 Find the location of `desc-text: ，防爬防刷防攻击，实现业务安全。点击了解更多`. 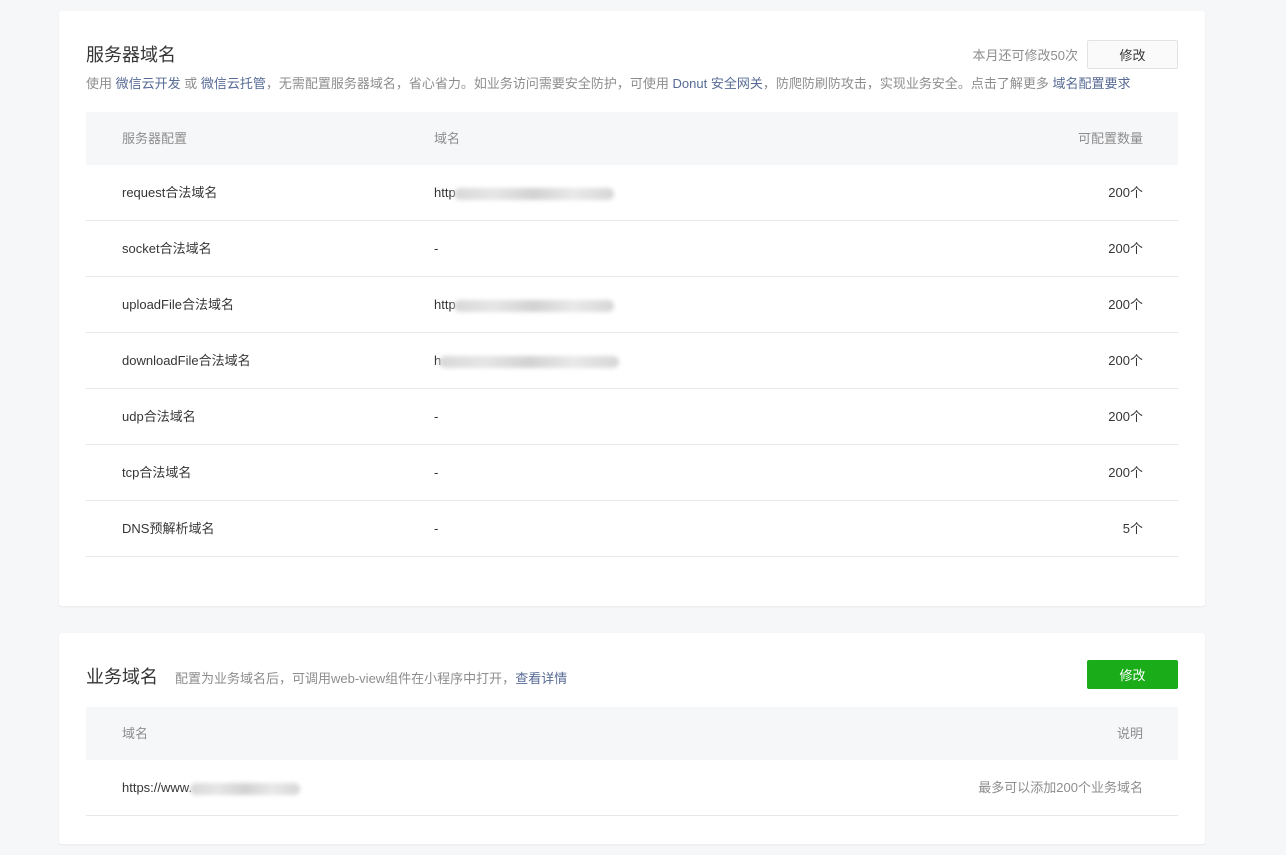

desc-text: ，防爬防刷防攻击，实现业务安全。点击了解更多 is located at coordinates (907, 83).